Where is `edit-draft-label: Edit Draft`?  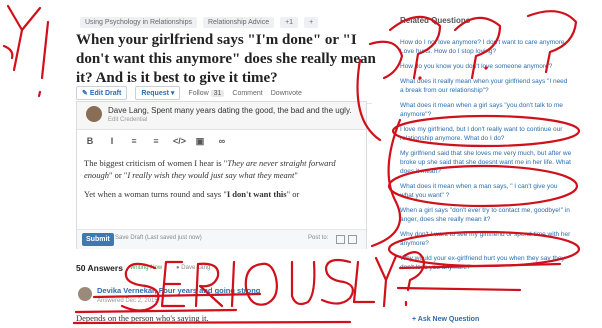 edit-draft-label: Edit Draft is located at coordinates (105, 93).